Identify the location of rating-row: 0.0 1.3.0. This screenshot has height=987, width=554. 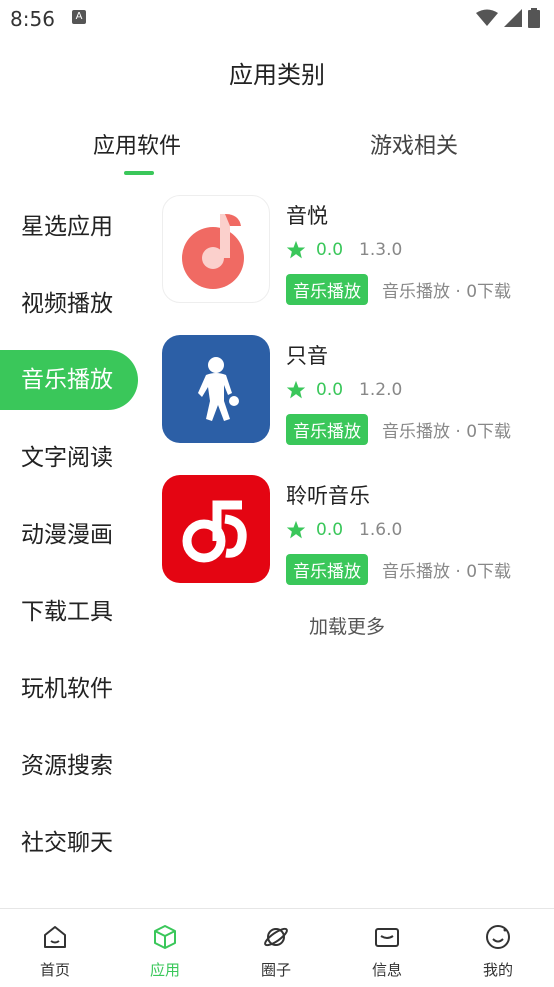
(344, 250).